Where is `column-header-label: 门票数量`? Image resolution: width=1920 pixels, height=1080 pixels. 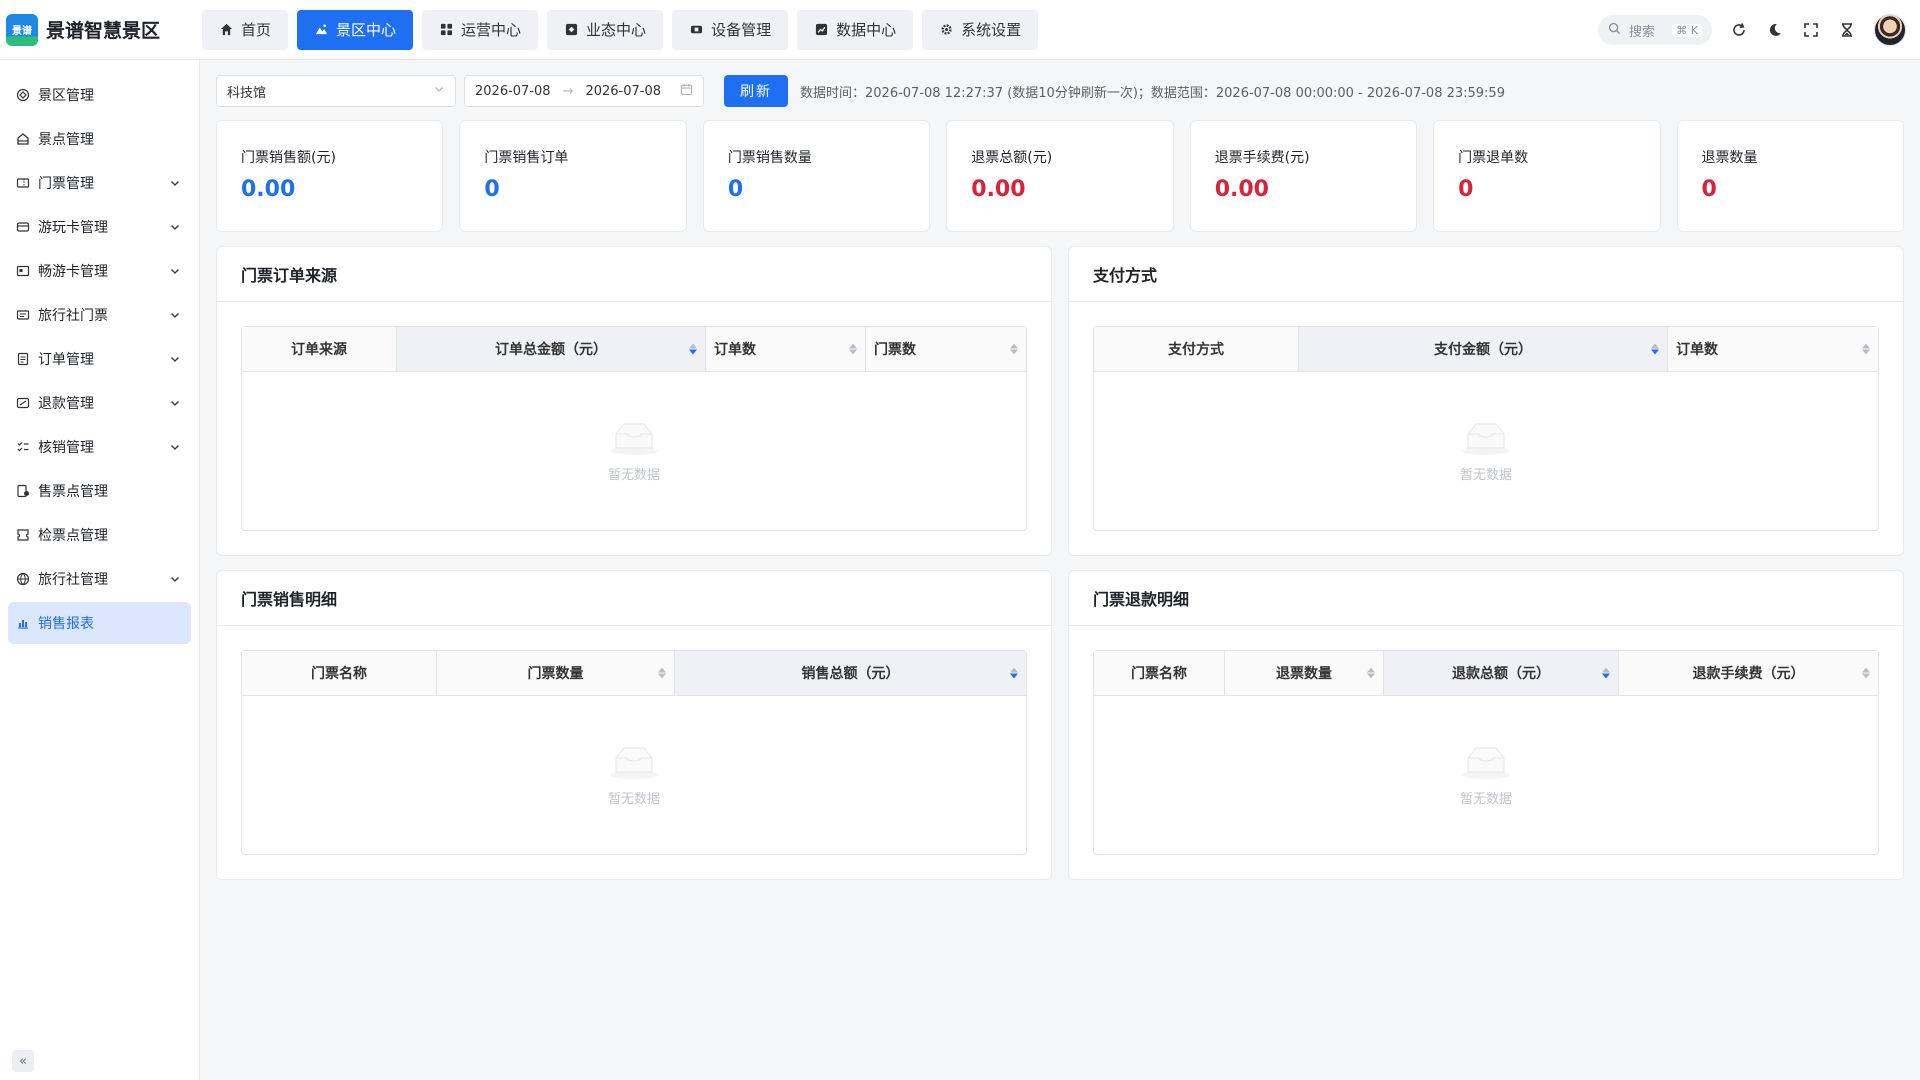
column-header-label: 门票数量 is located at coordinates (555, 674).